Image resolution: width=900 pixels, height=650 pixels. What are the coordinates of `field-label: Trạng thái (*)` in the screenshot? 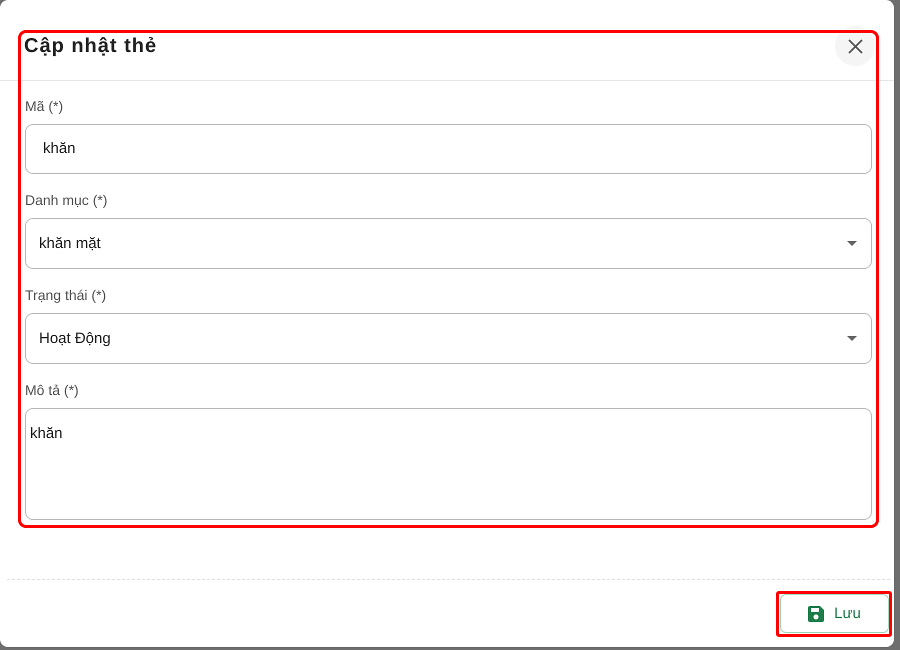 It's located at (65, 295).